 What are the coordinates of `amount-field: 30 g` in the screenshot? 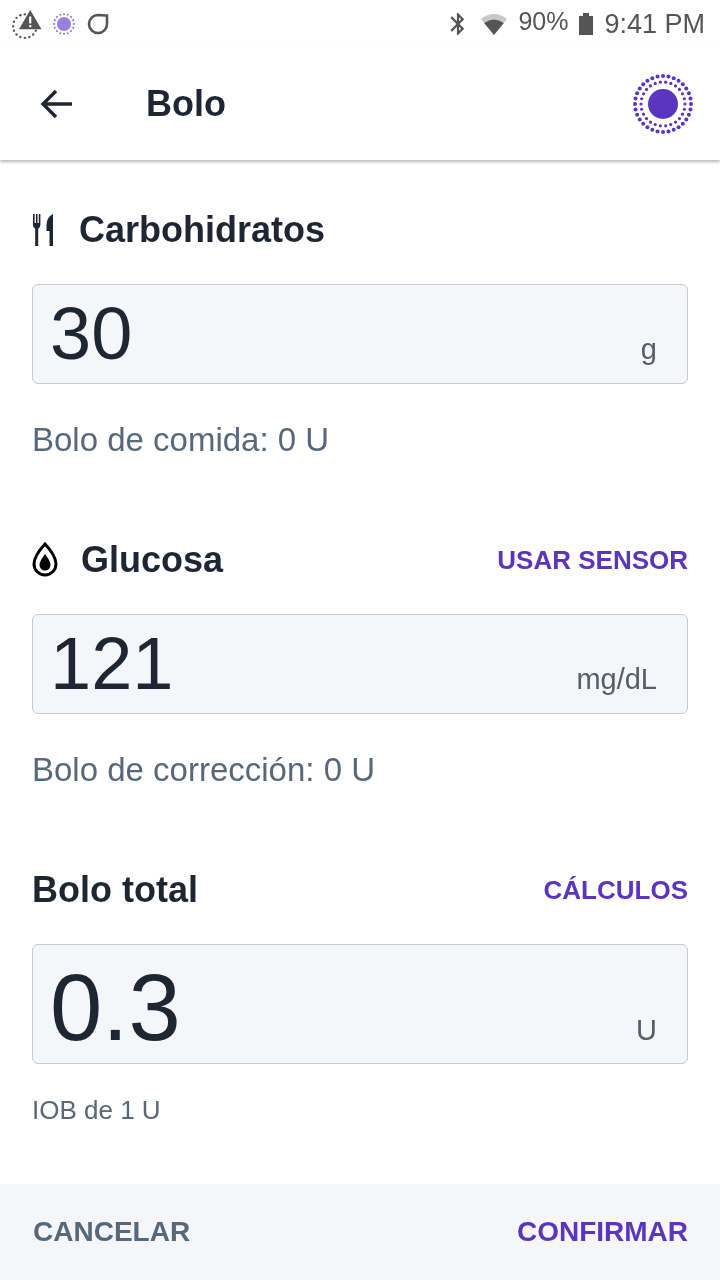 It's located at (360, 334).